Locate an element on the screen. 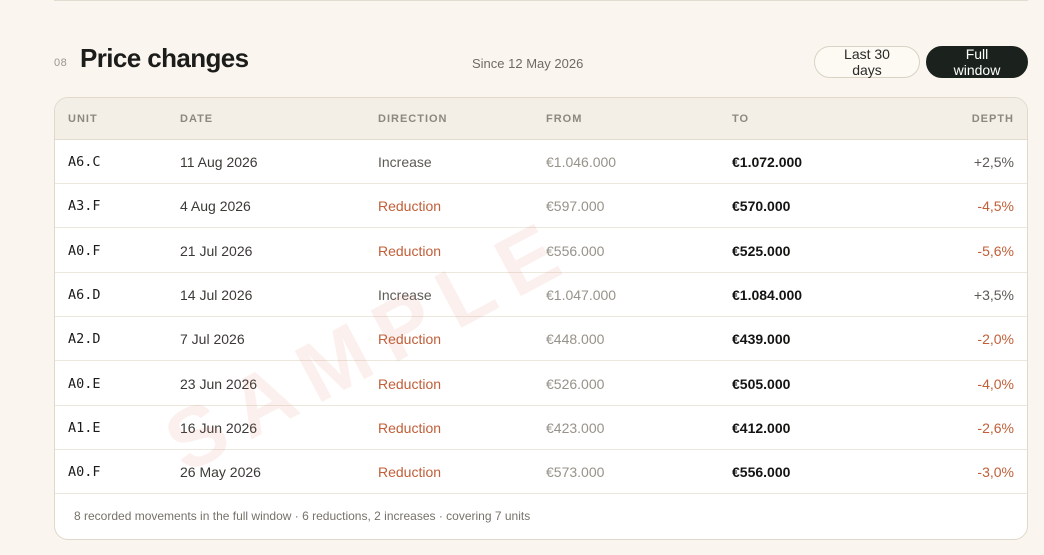  from-price-cell: €556.000 is located at coordinates (575, 250).